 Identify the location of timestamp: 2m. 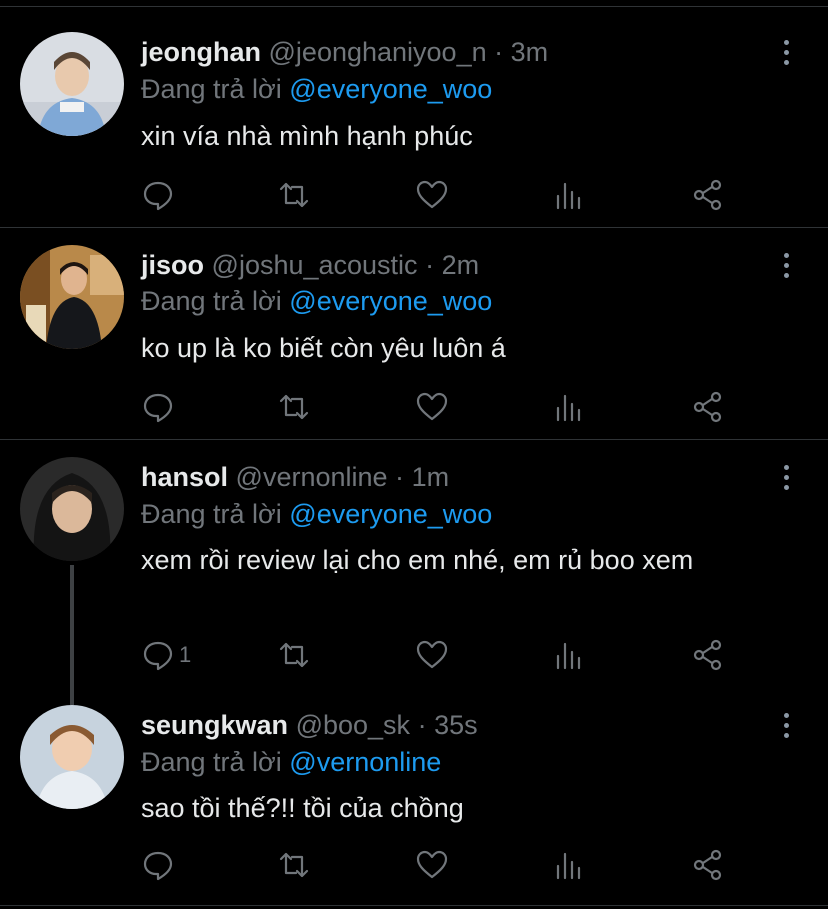
(461, 265).